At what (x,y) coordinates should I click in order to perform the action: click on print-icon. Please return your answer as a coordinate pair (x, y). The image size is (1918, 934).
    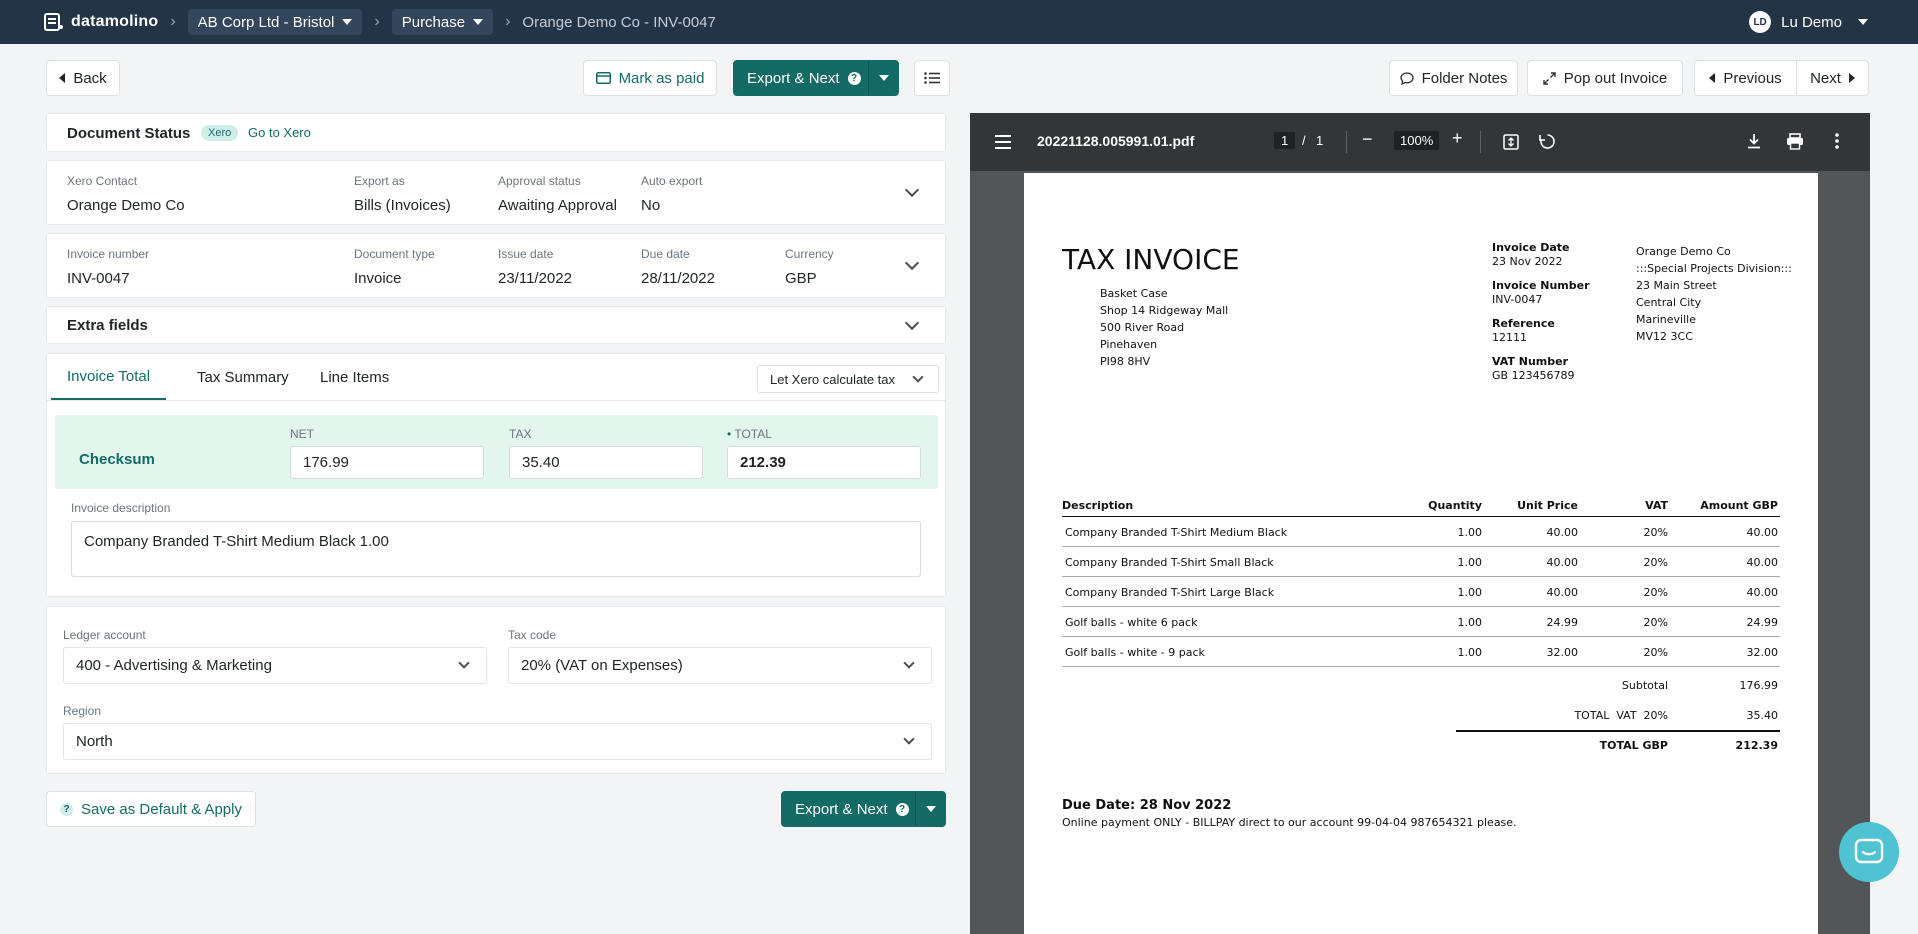
    Looking at the image, I should click on (1795, 141).